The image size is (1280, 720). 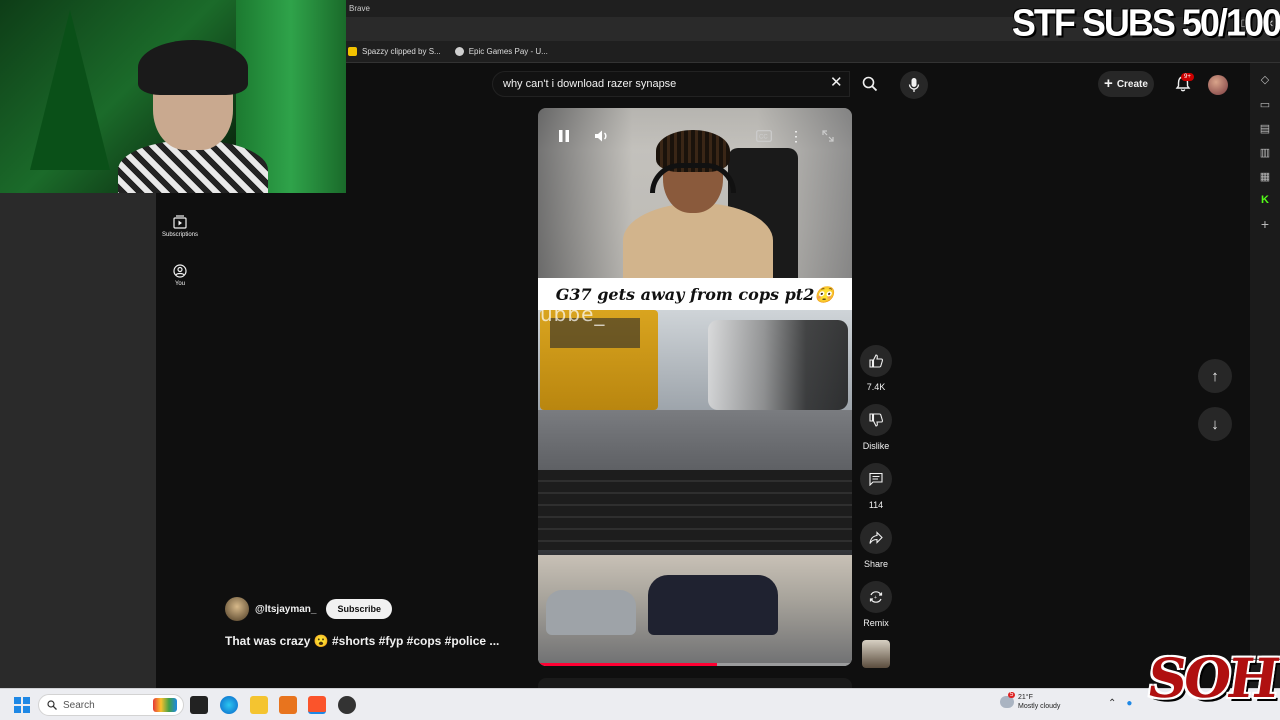 What do you see at coordinates (1265, 79) in the screenshot?
I see `sidebar-bat-icon: ◇` at bounding box center [1265, 79].